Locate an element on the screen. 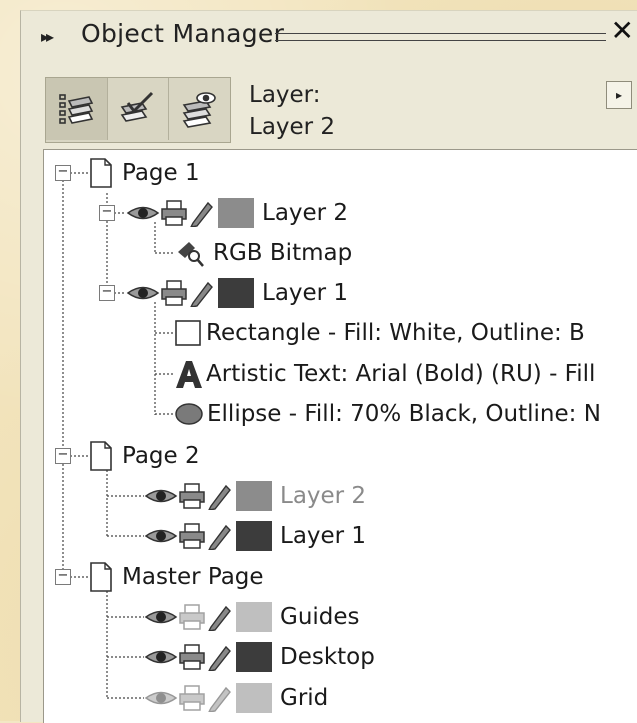  tree-item-layer-2-page-2: Layer 2 is located at coordinates (255, 496).